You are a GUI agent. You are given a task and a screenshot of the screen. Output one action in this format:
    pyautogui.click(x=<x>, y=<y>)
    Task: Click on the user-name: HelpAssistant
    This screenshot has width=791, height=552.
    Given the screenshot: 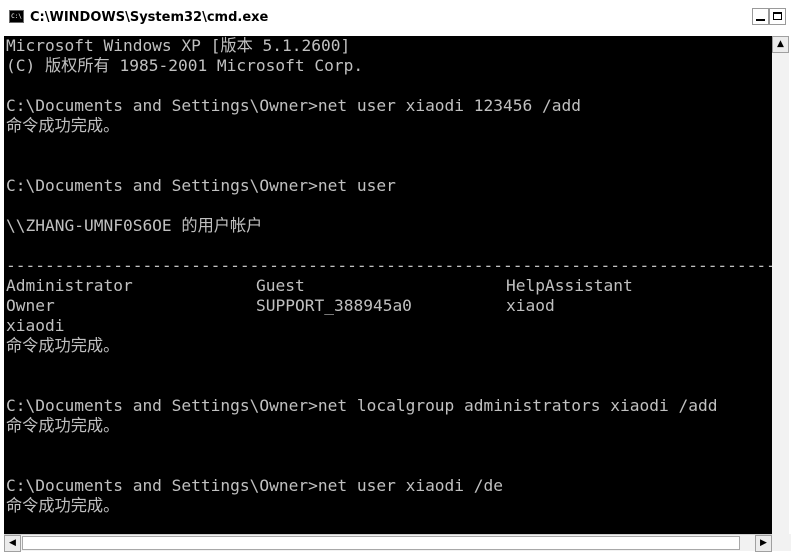 What is the action you would take?
    pyautogui.click(x=569, y=285)
    